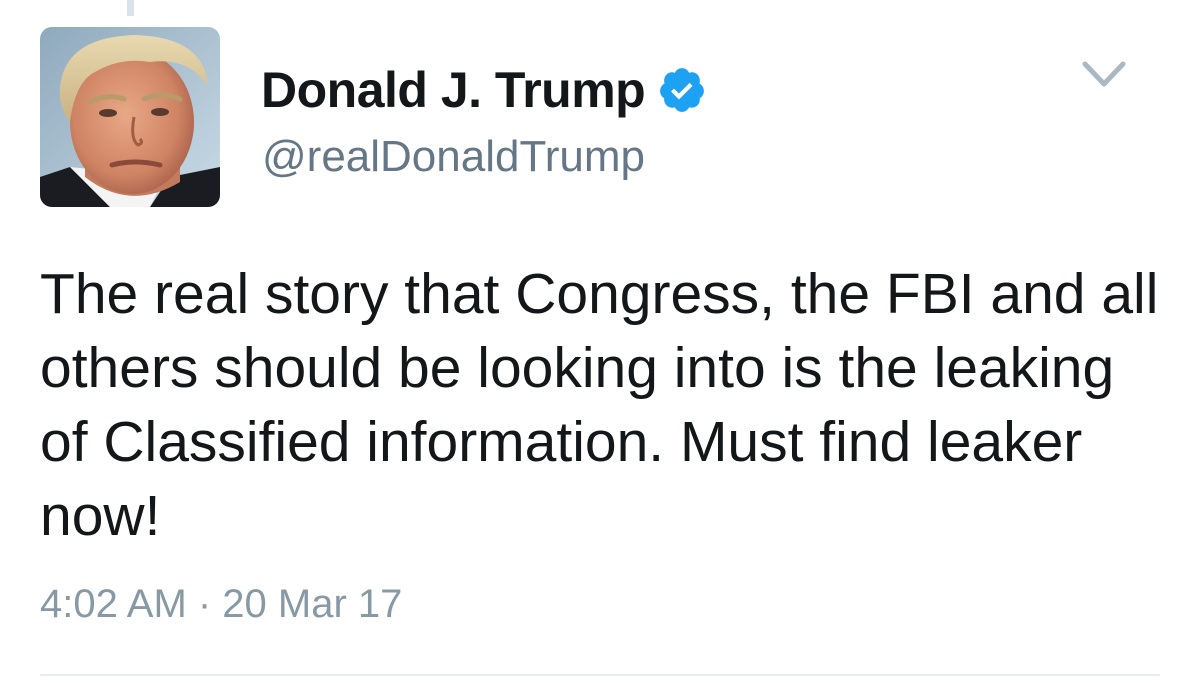 The width and height of the screenshot is (1200, 683). I want to click on verified-badge-icon, so click(682, 90).